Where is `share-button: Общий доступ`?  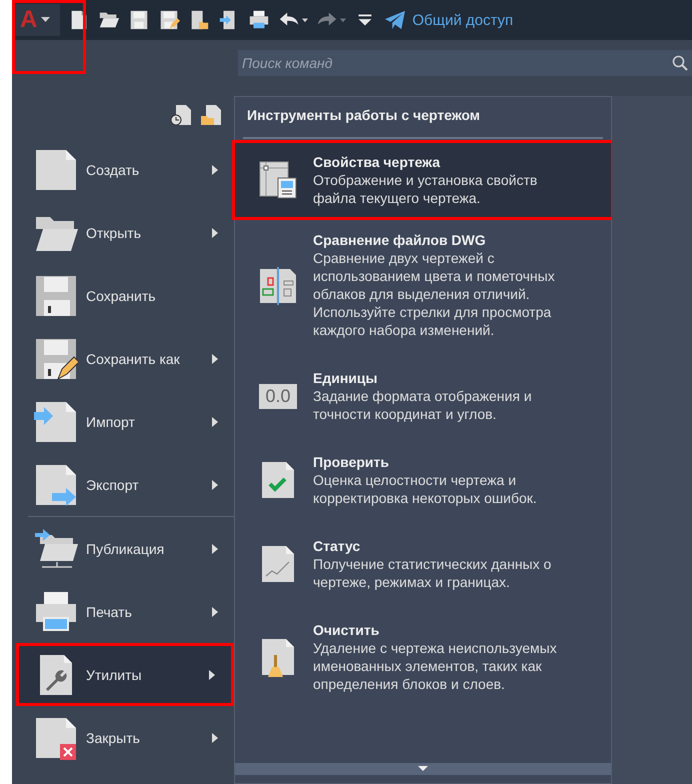
share-button: Общий доступ is located at coordinates (449, 20).